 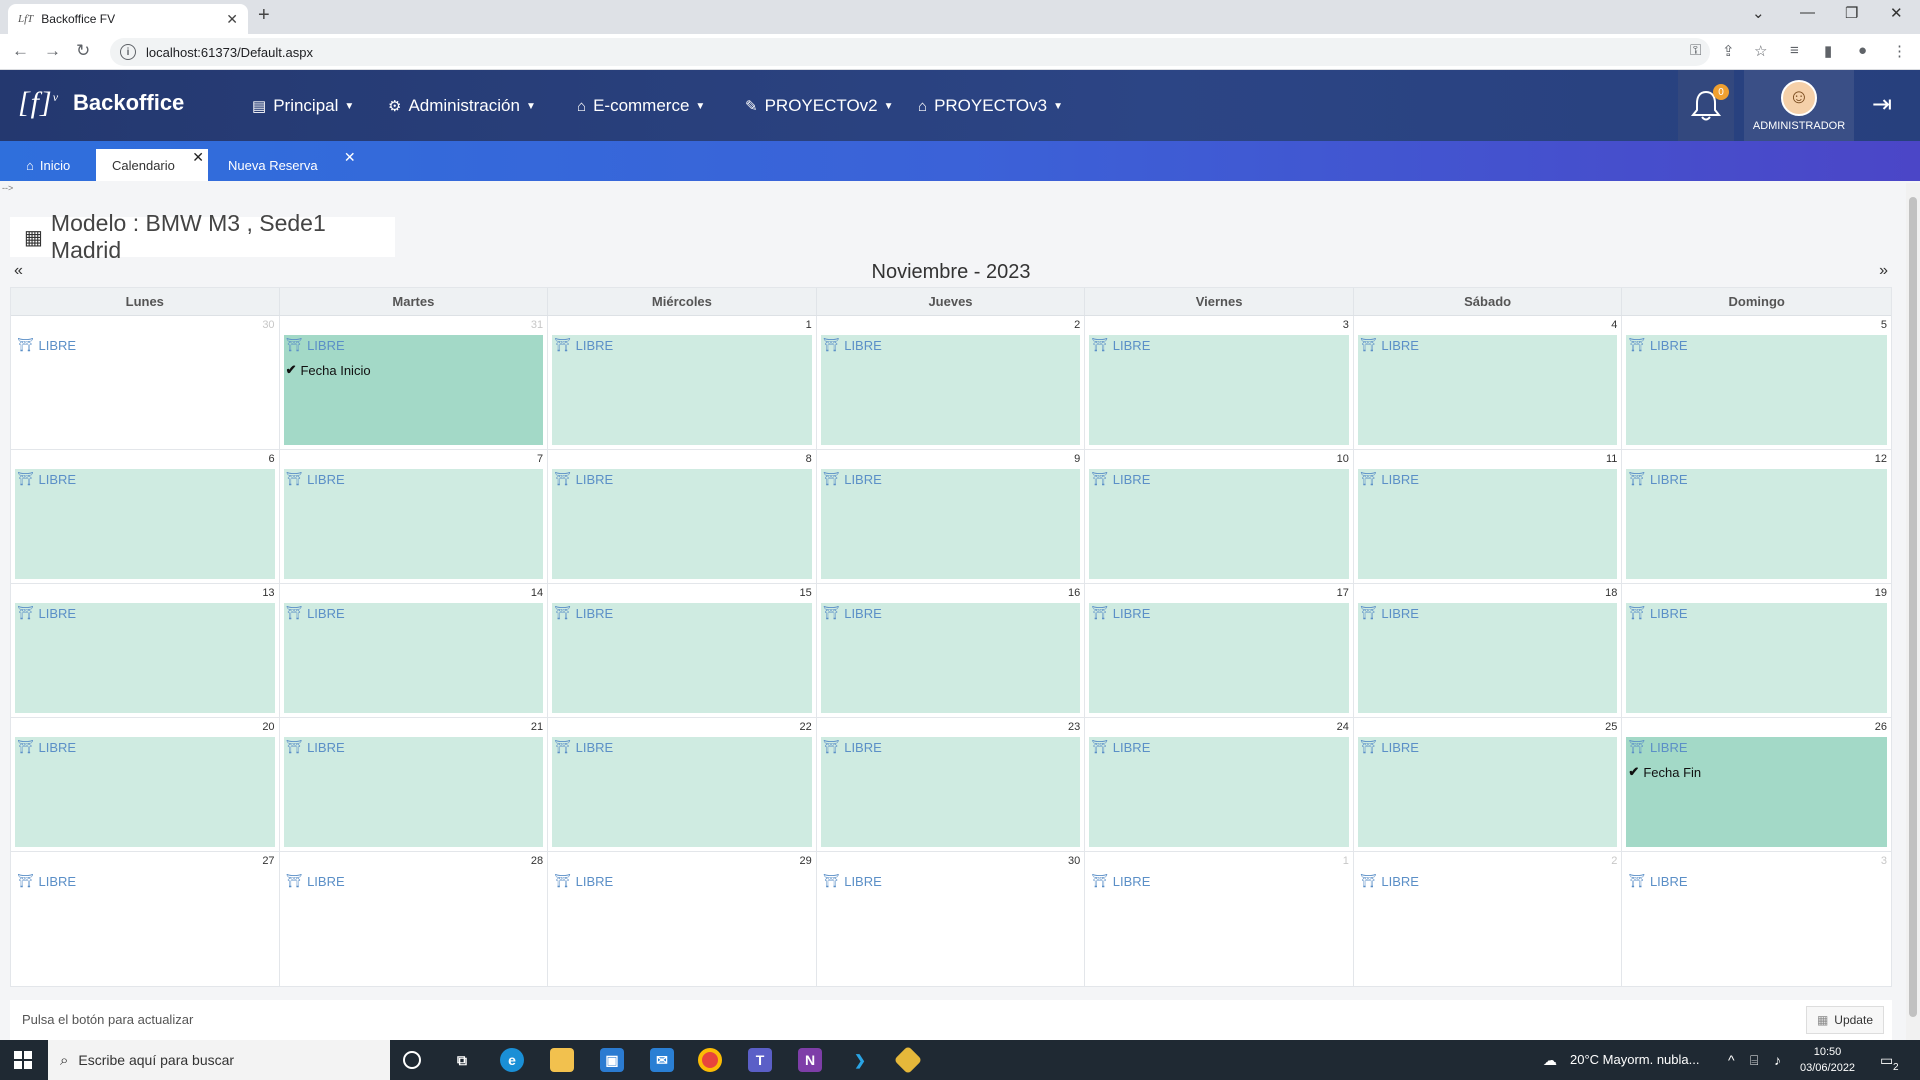 I want to click on key-icon: ⚿, so click(x=1695, y=50).